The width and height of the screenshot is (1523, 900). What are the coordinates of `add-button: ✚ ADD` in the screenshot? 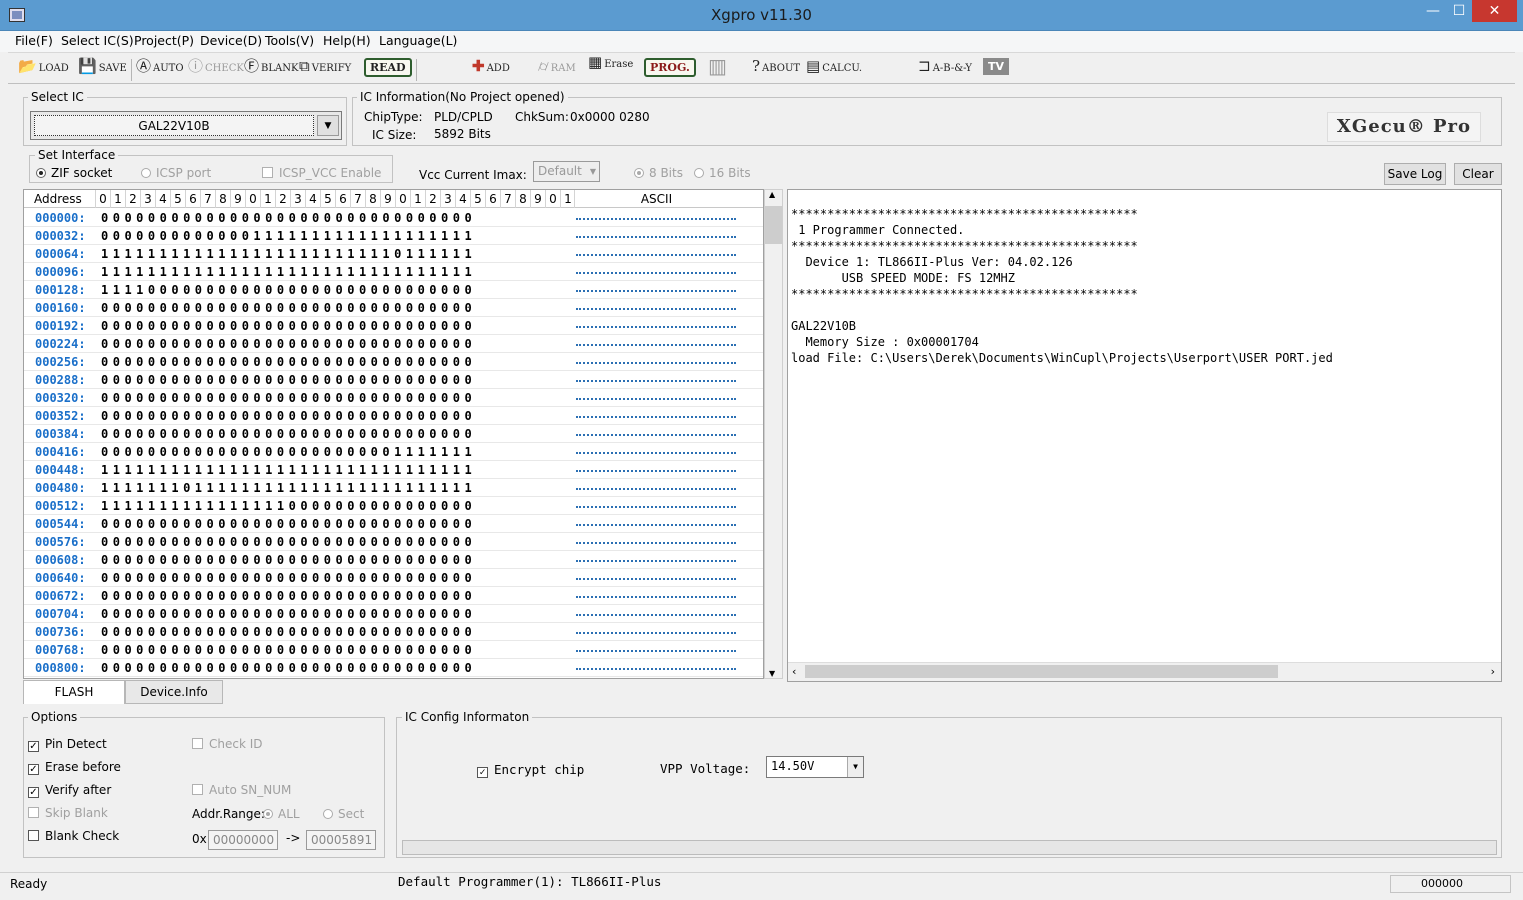 It's located at (491, 67).